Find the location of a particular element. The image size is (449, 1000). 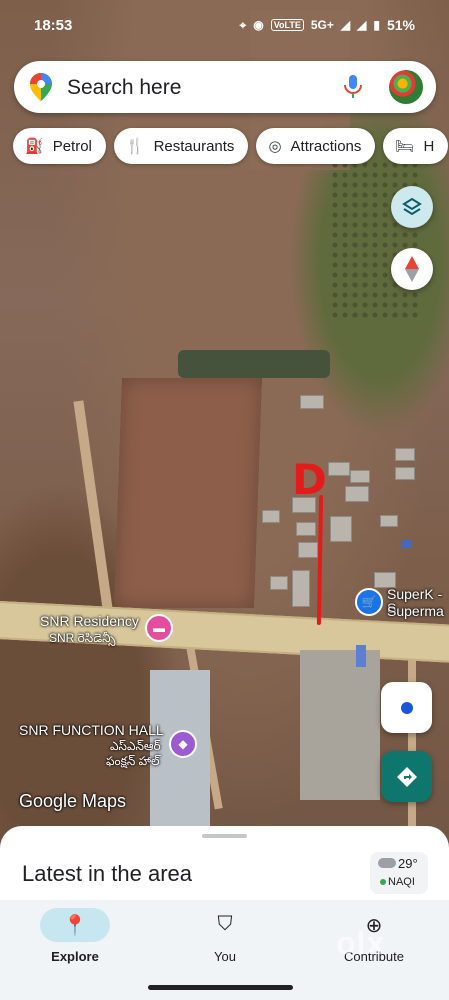

directions-icon is located at coordinates (406, 776).